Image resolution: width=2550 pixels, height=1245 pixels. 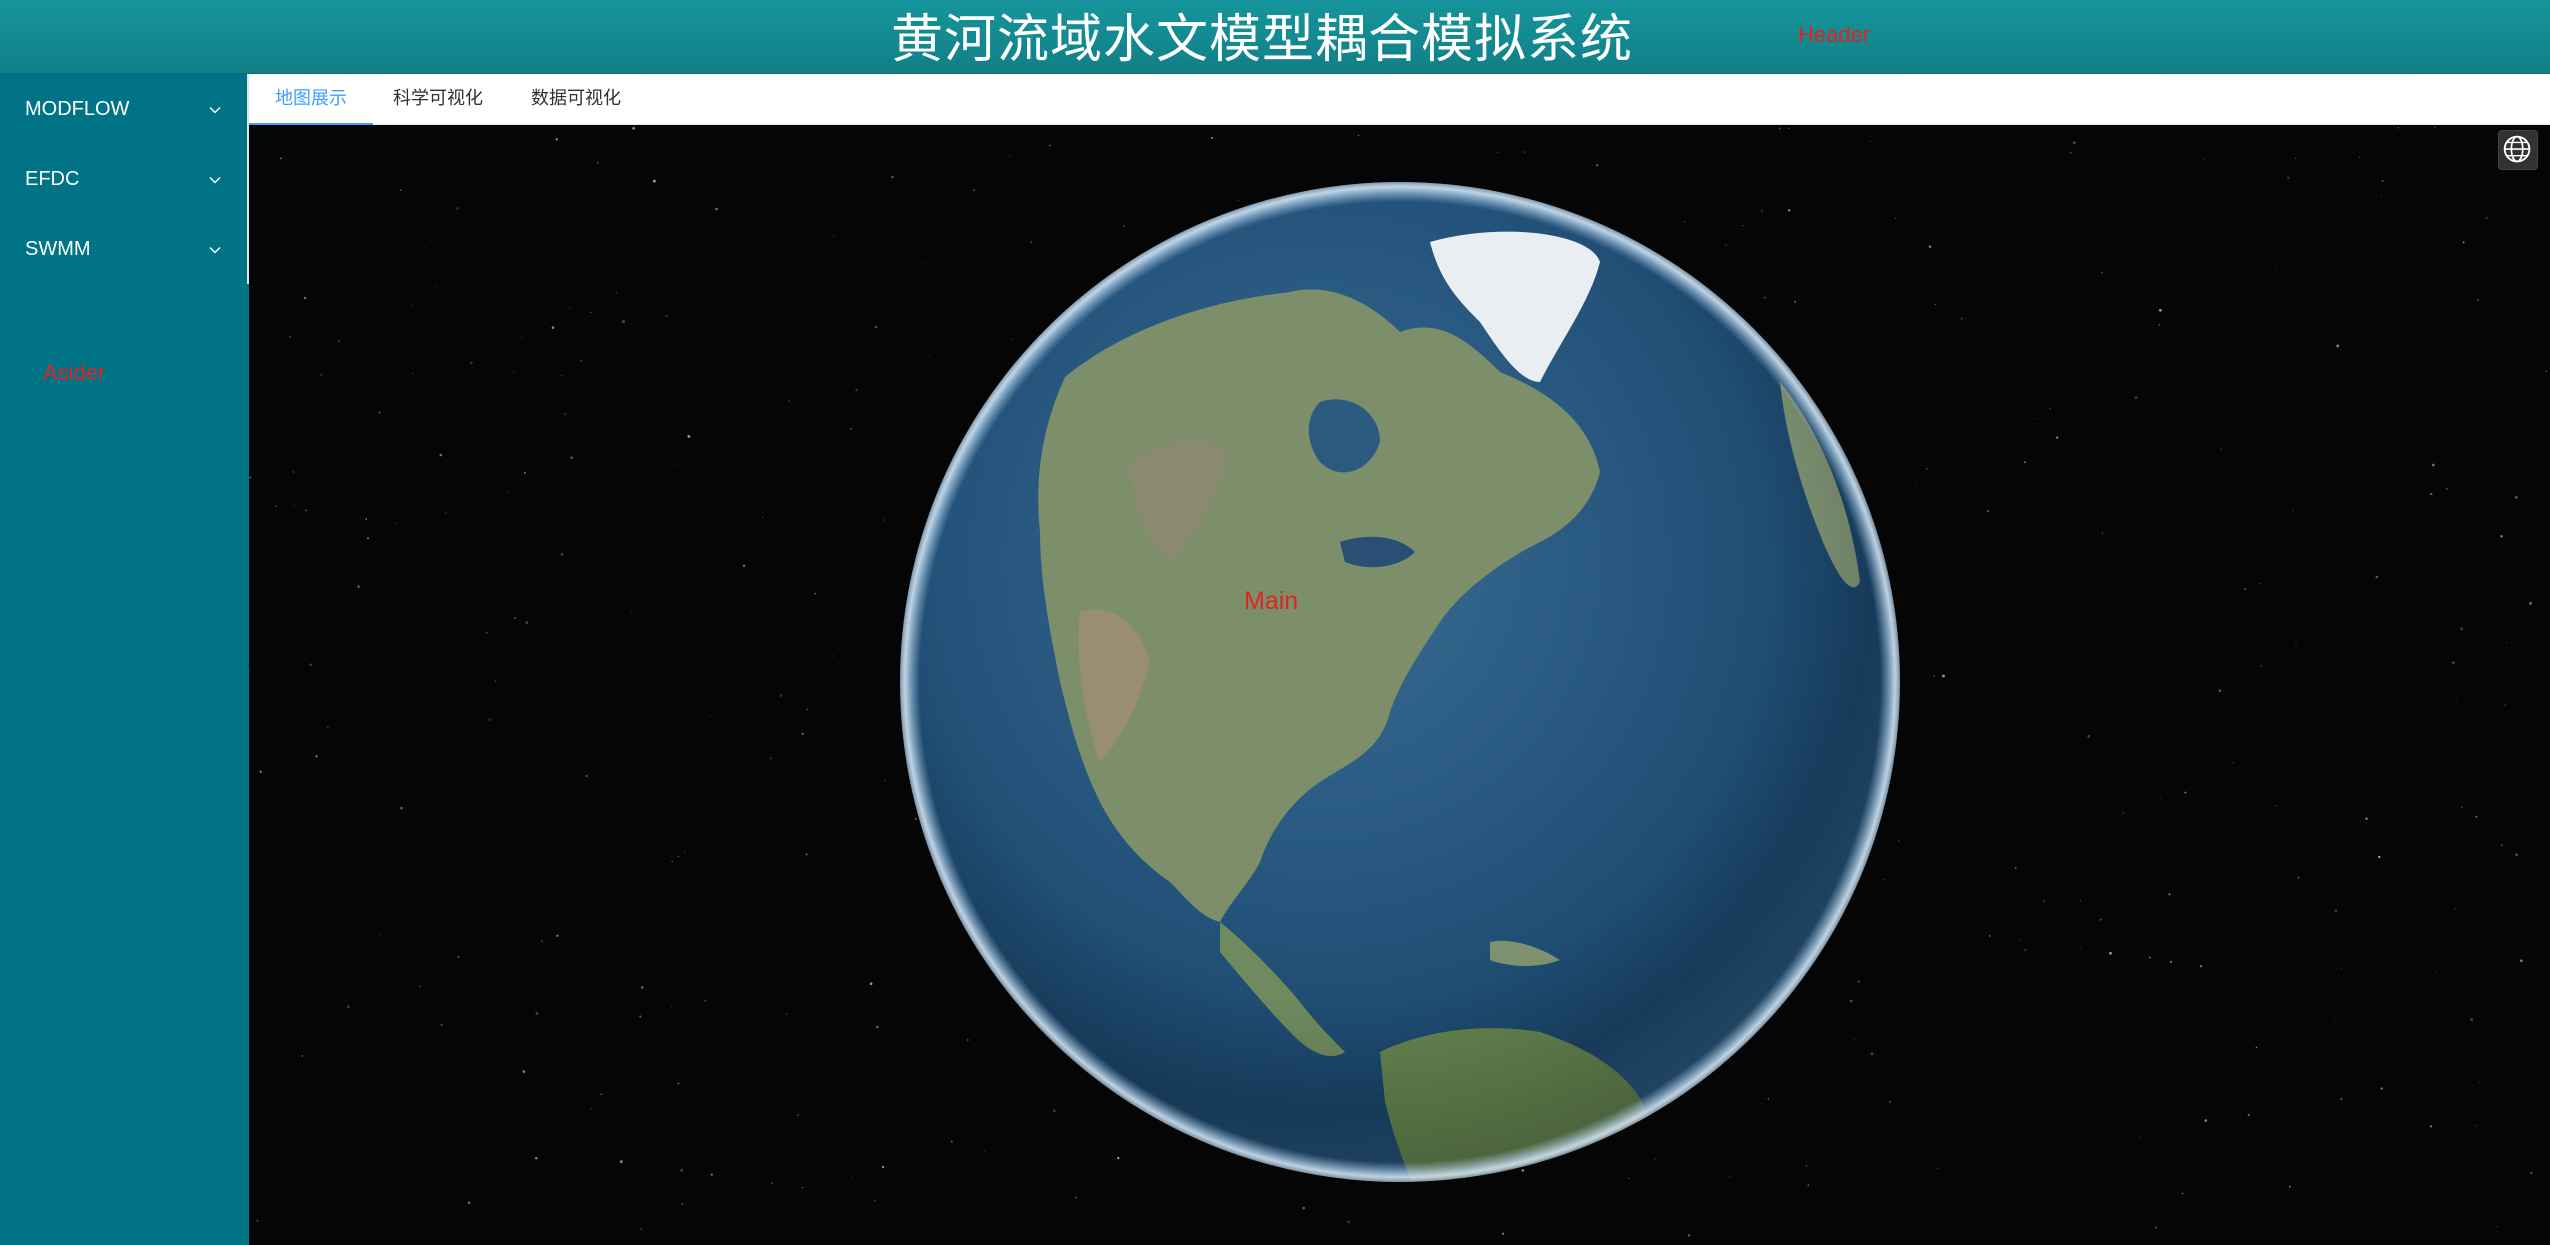 I want to click on app-title: 黄河流域水文模型耦合模拟系统, so click(x=1261, y=40).